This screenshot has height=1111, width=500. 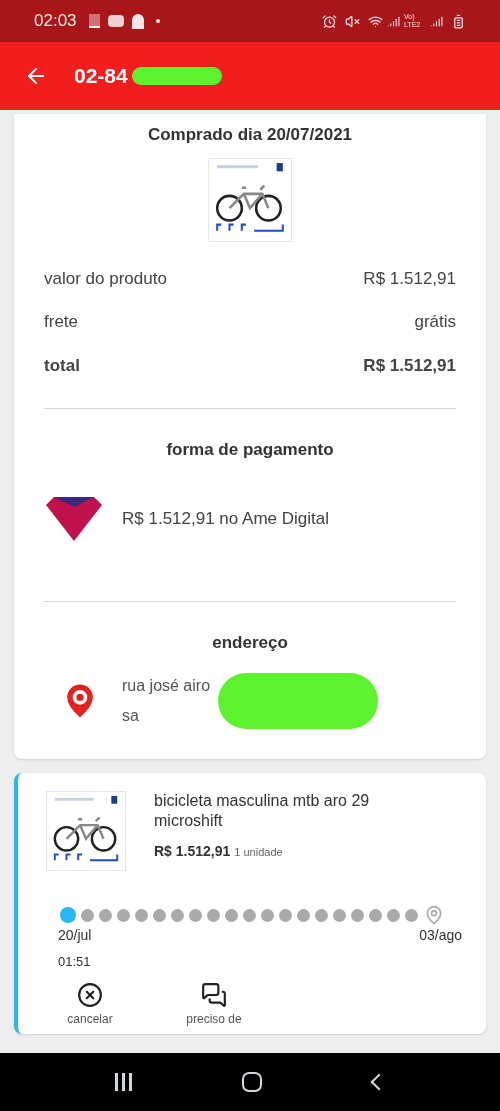 I want to click on purchase-date: Comprado dia 20/07/2021, so click(x=250, y=135).